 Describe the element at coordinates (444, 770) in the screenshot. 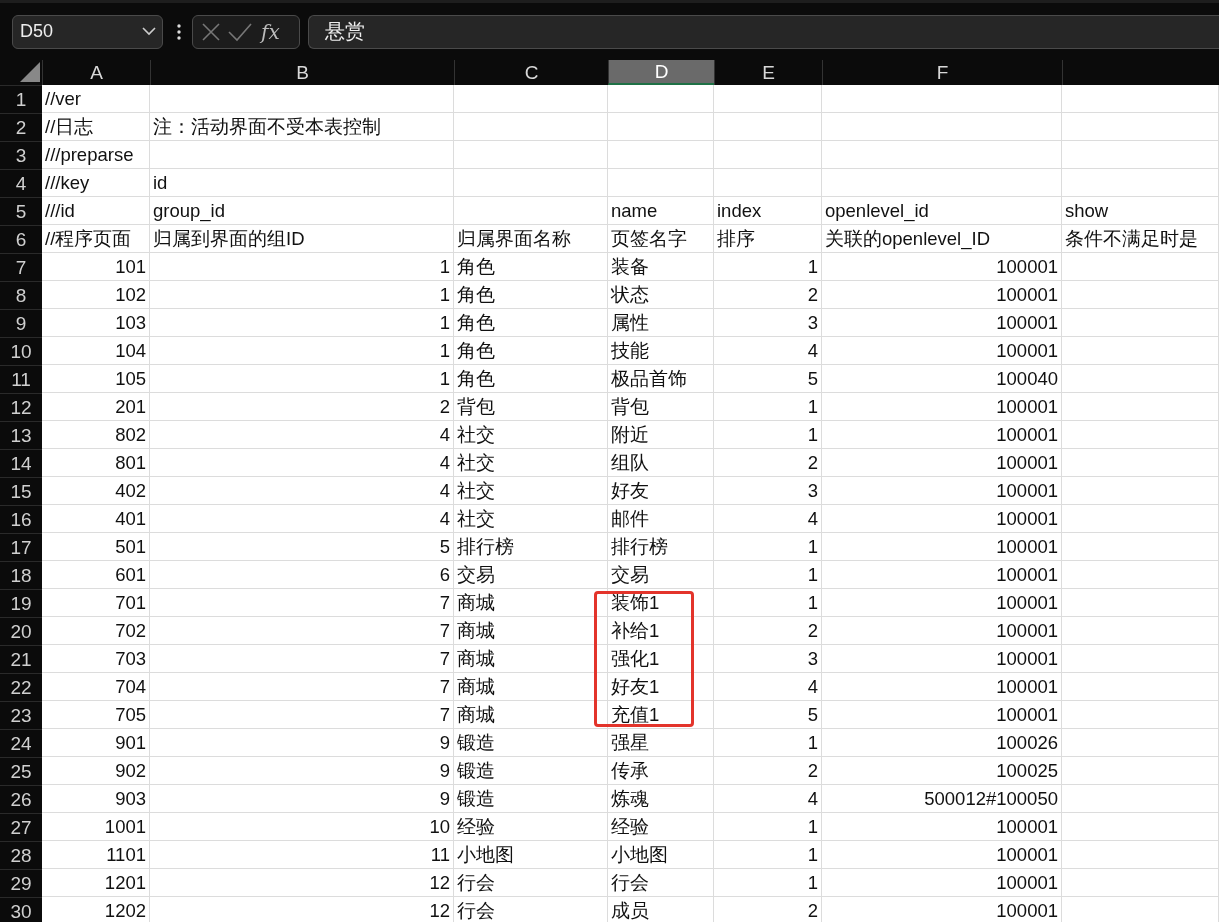

I see `table-cell: 9` at that location.